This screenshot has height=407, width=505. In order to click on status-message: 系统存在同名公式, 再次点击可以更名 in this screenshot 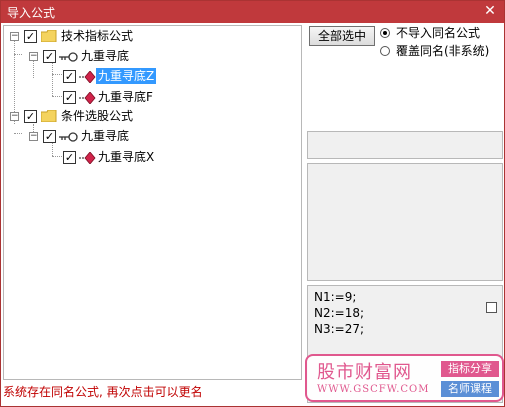, I will do `click(103, 392)`.